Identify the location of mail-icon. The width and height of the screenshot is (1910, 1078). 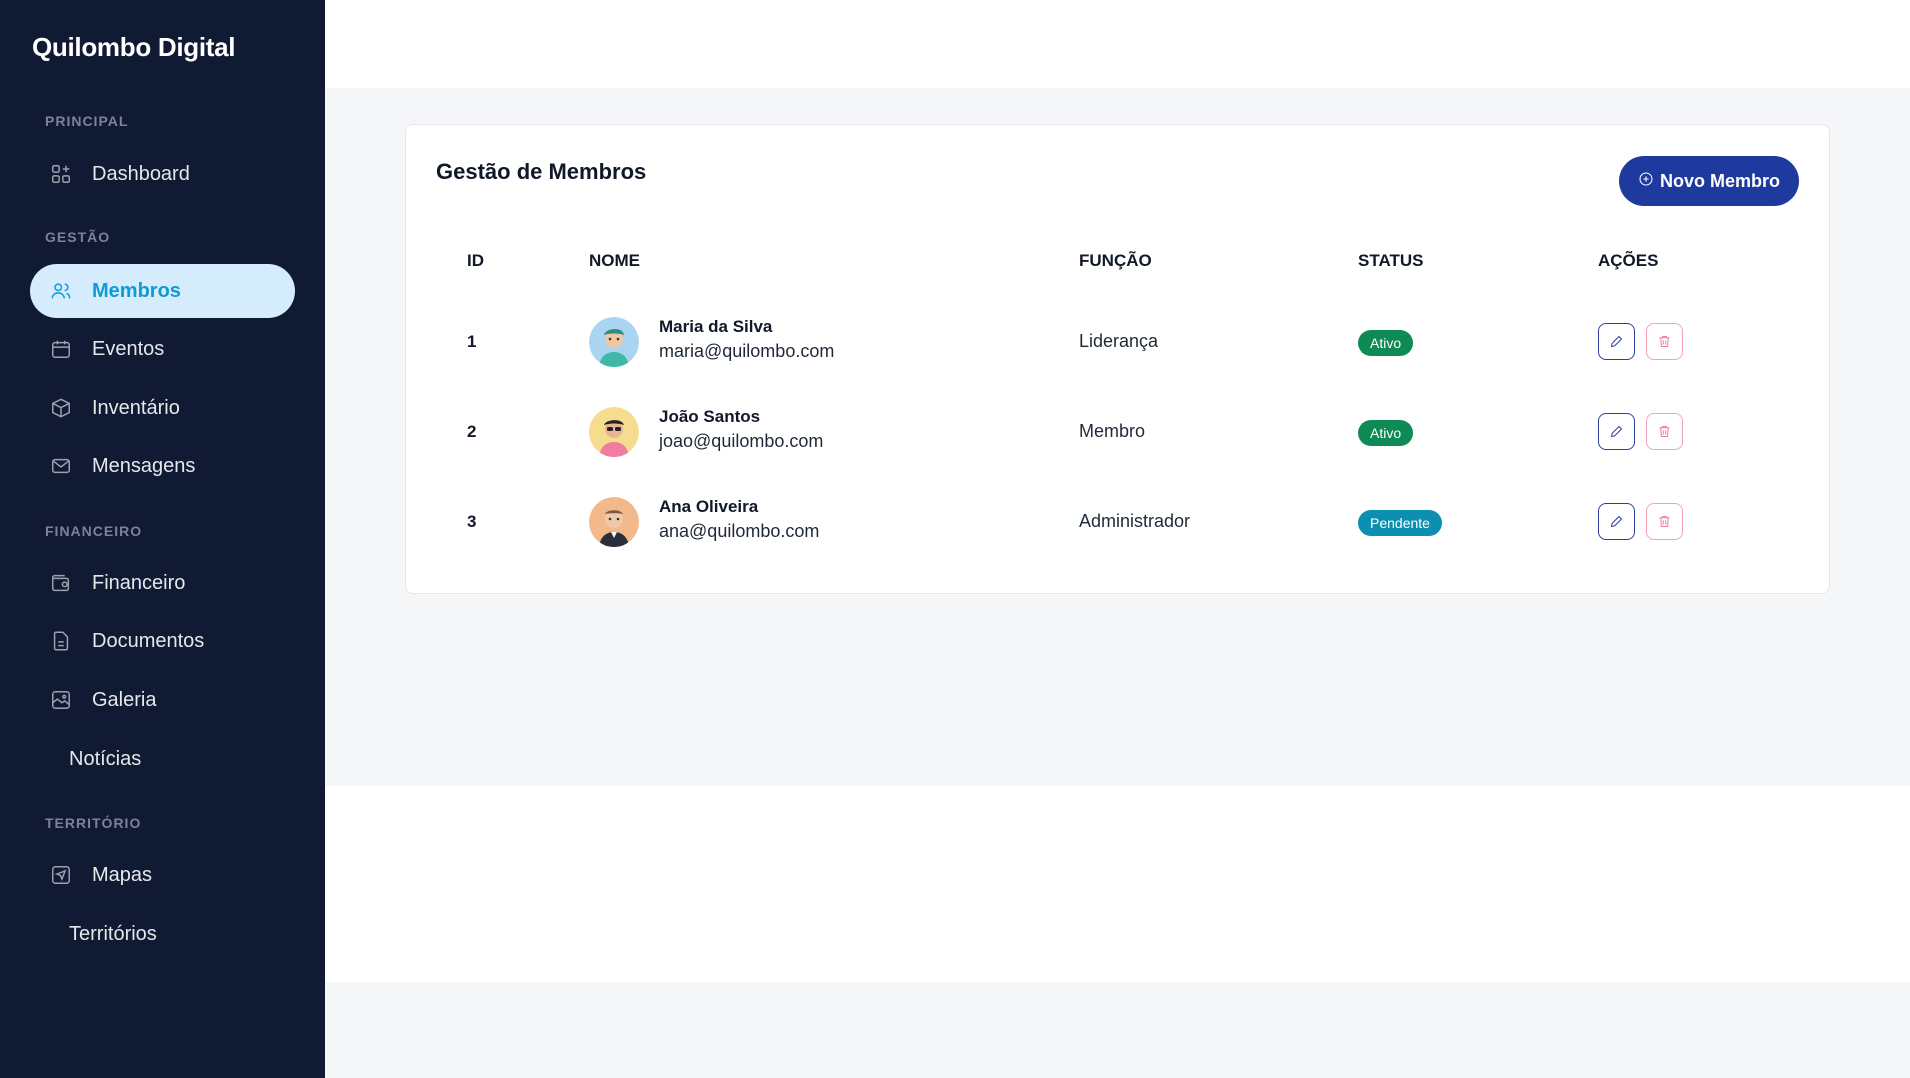
(61, 466).